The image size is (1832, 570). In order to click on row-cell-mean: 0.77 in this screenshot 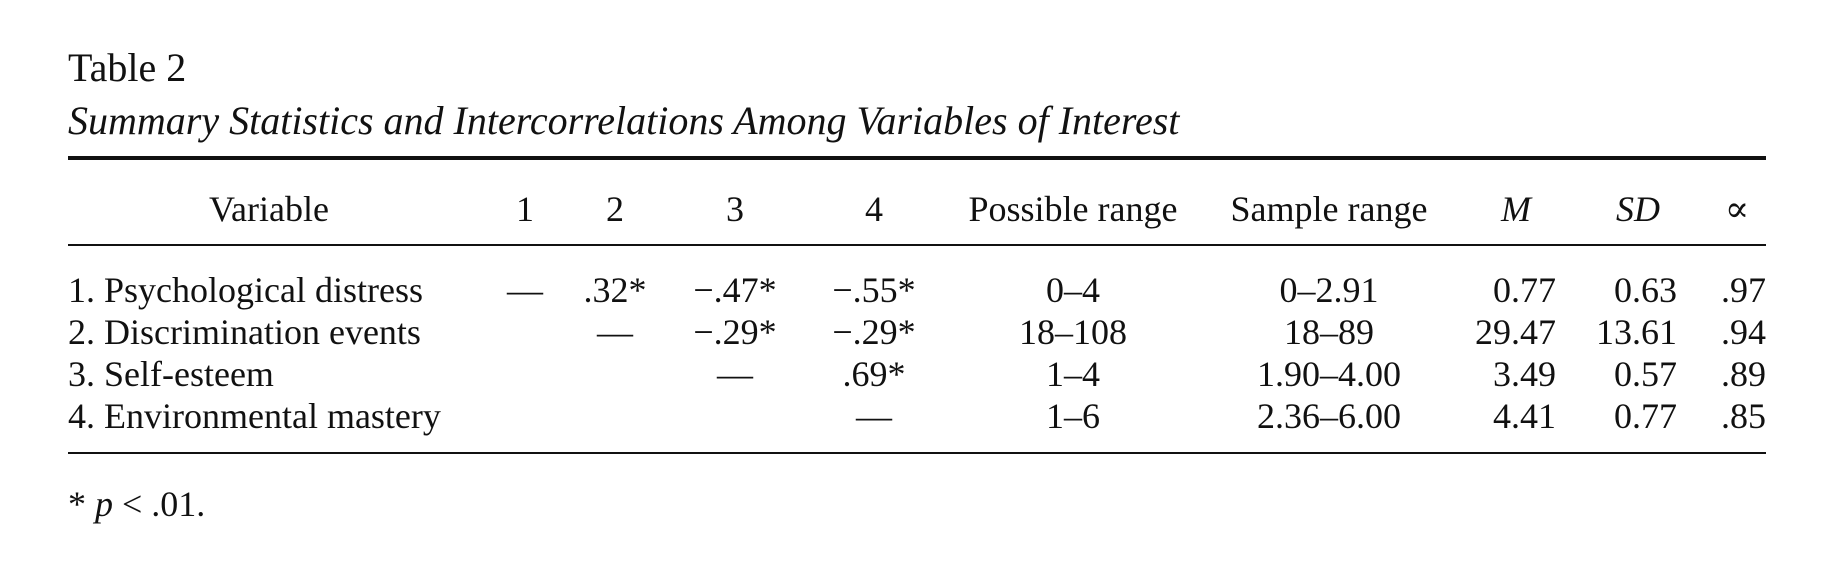, I will do `click(1524, 290)`.